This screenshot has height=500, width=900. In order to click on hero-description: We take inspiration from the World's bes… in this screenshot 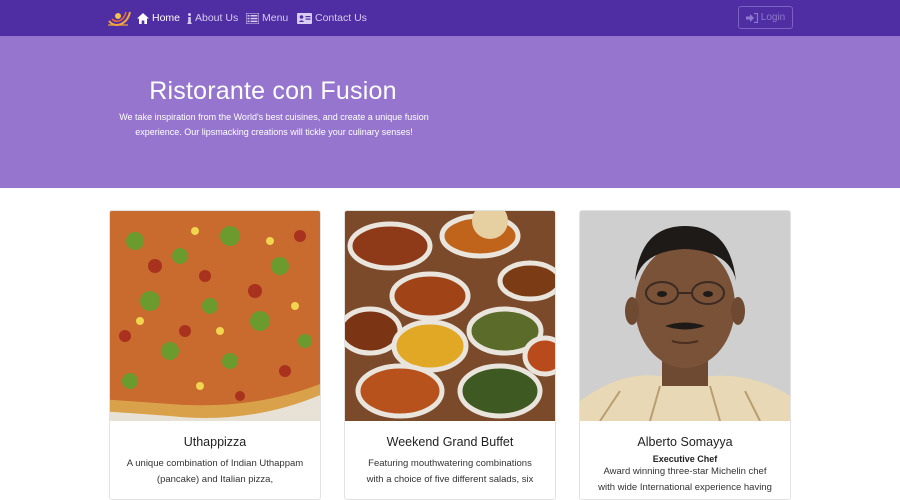, I will do `click(274, 124)`.